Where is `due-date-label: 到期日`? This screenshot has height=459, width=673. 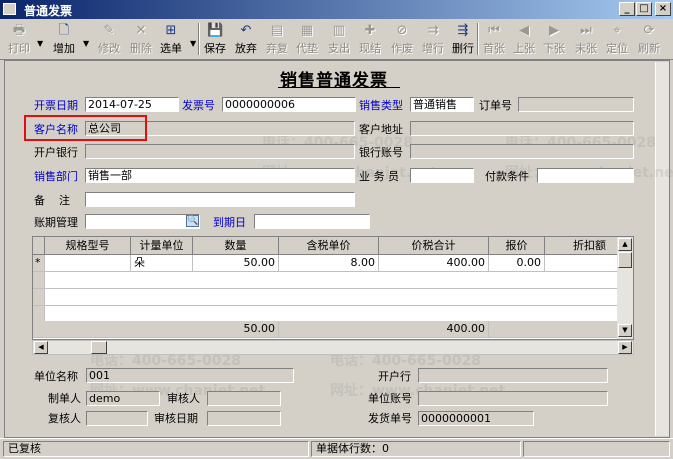 due-date-label: 到期日 is located at coordinates (229, 222).